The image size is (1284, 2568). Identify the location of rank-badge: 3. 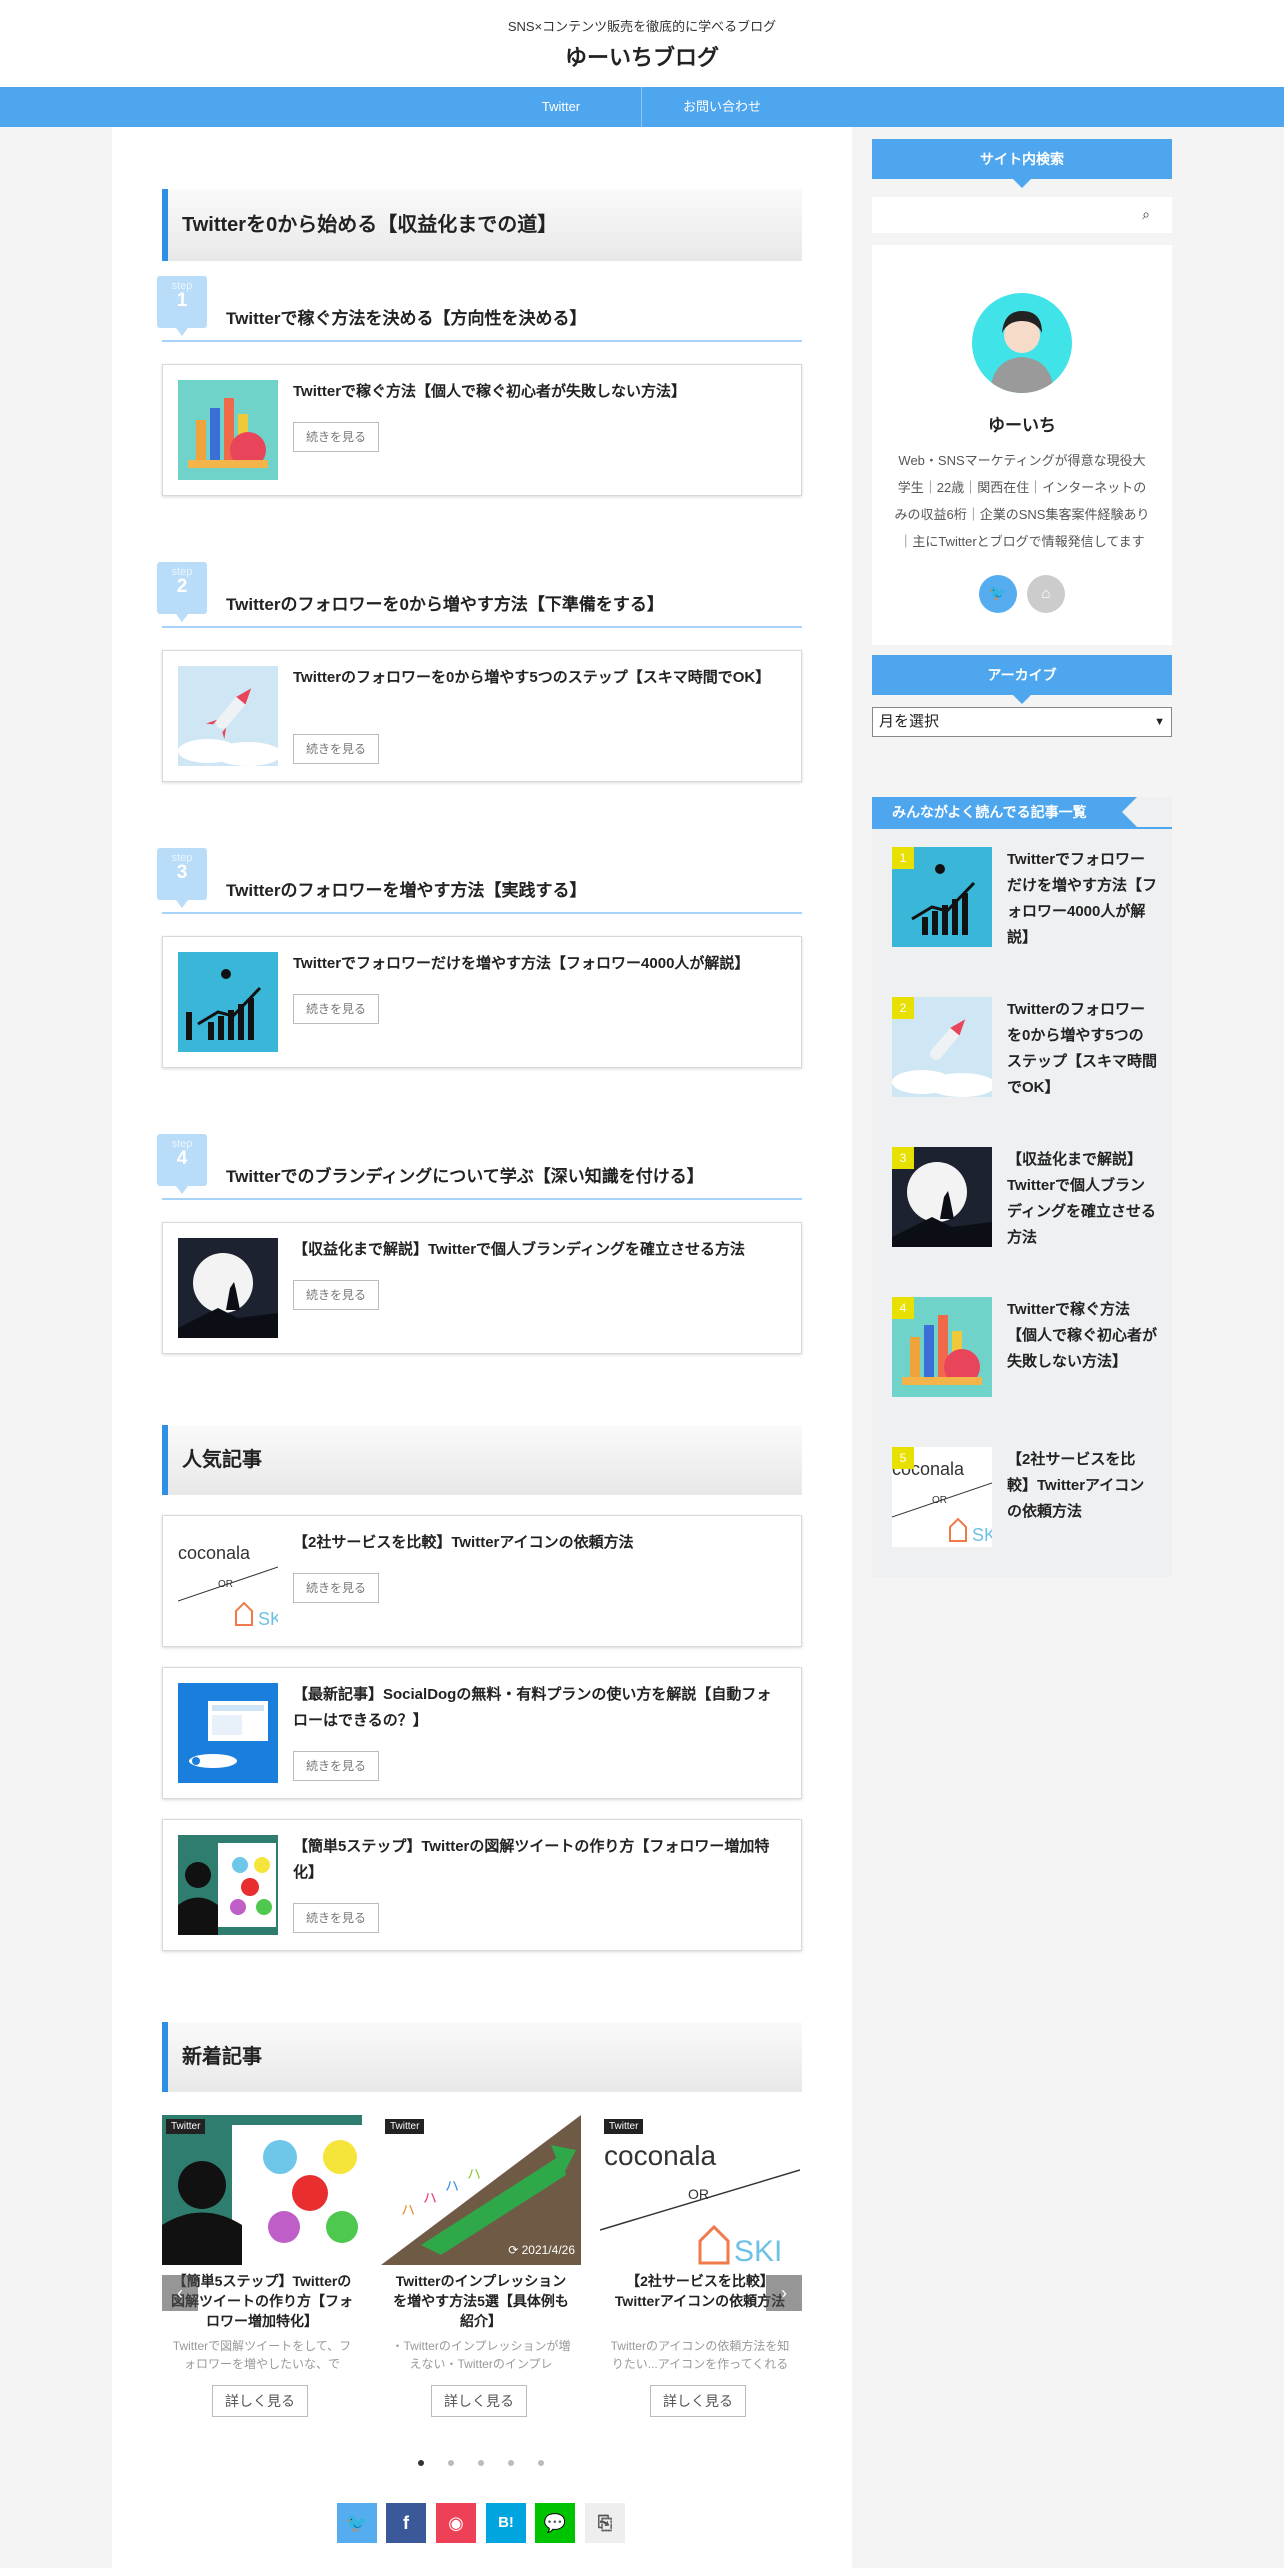
(903, 1158).